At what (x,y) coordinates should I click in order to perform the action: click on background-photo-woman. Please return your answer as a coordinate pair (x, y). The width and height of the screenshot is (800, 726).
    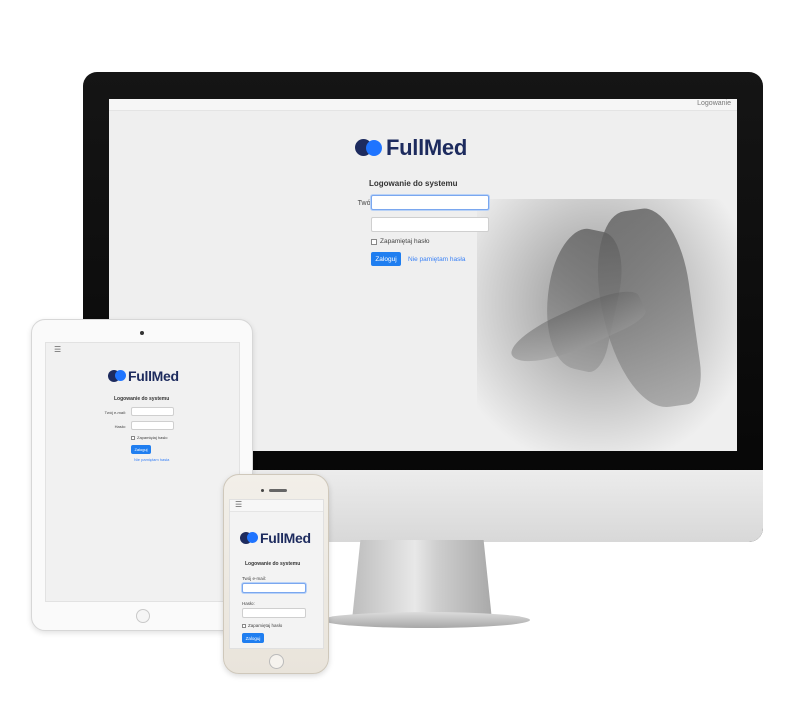
    Looking at the image, I should click on (607, 325).